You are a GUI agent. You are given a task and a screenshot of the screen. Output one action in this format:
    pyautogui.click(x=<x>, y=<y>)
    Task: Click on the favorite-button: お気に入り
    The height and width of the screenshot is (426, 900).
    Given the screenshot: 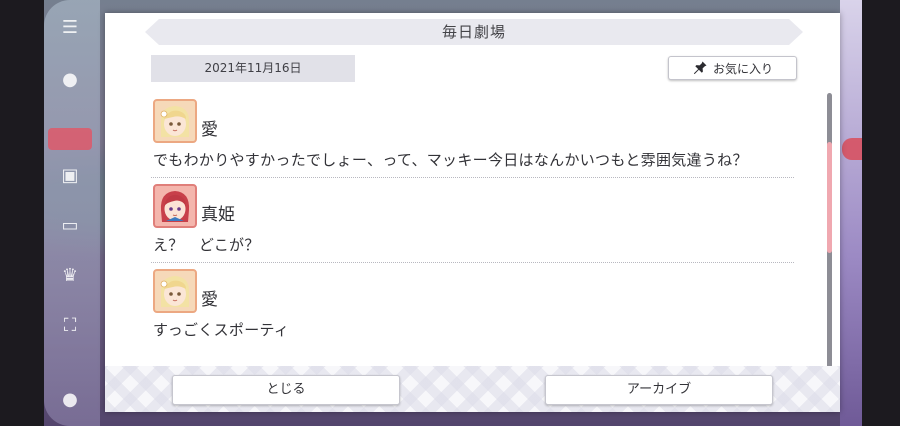 What is the action you would take?
    pyautogui.click(x=732, y=68)
    